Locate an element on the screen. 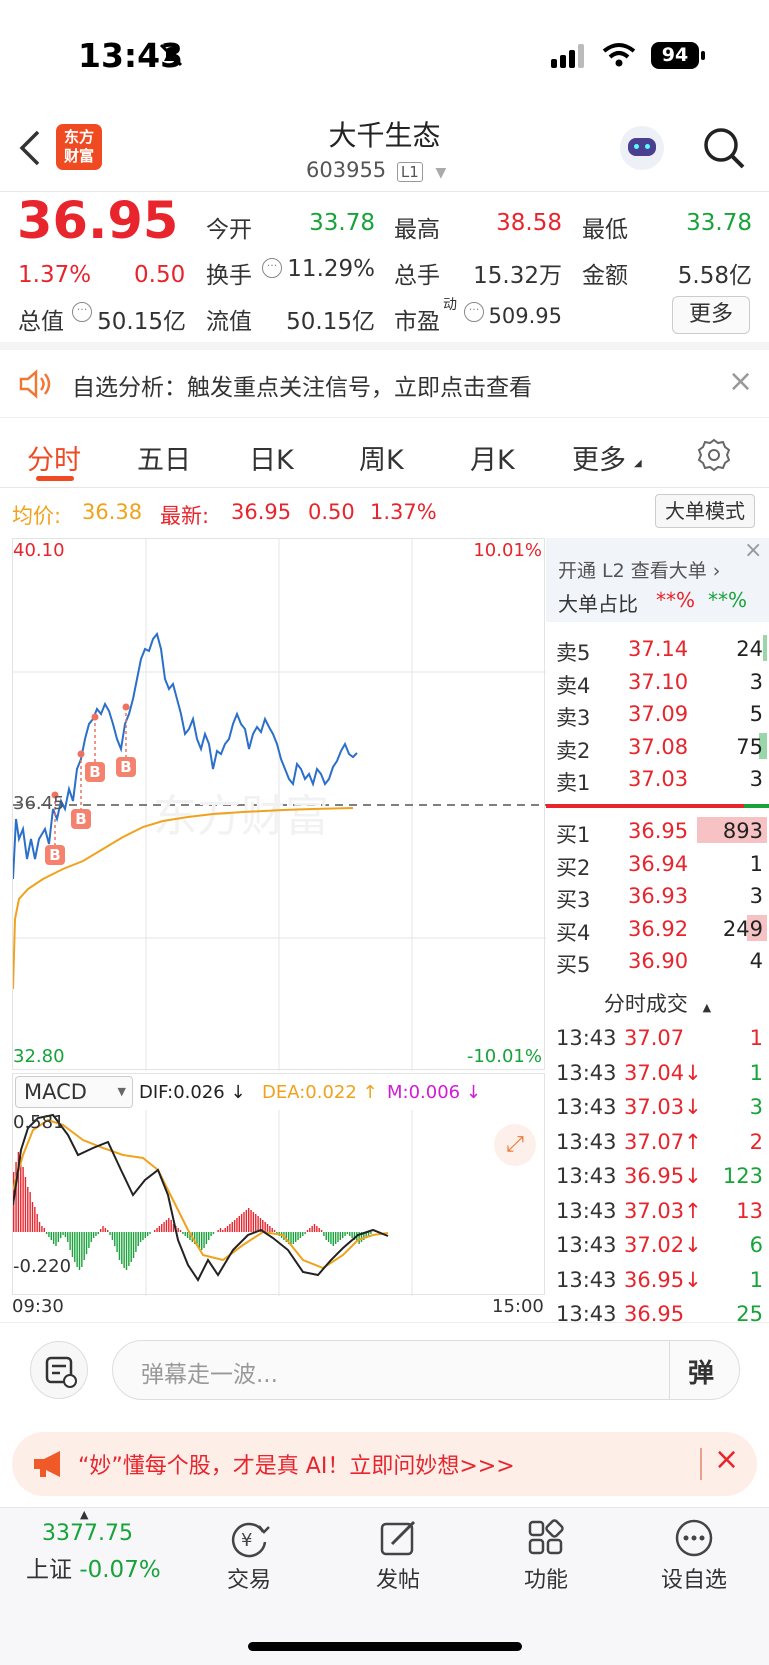 This screenshot has height=1665, width=769. tab-weekly-k: 周K is located at coordinates (381, 457).